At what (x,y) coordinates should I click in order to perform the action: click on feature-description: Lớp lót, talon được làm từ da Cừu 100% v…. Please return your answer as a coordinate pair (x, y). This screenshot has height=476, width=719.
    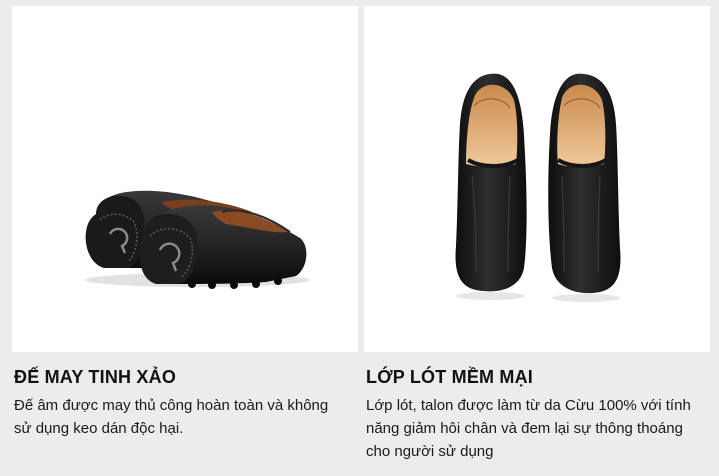
    Looking at the image, I should click on (528, 428).